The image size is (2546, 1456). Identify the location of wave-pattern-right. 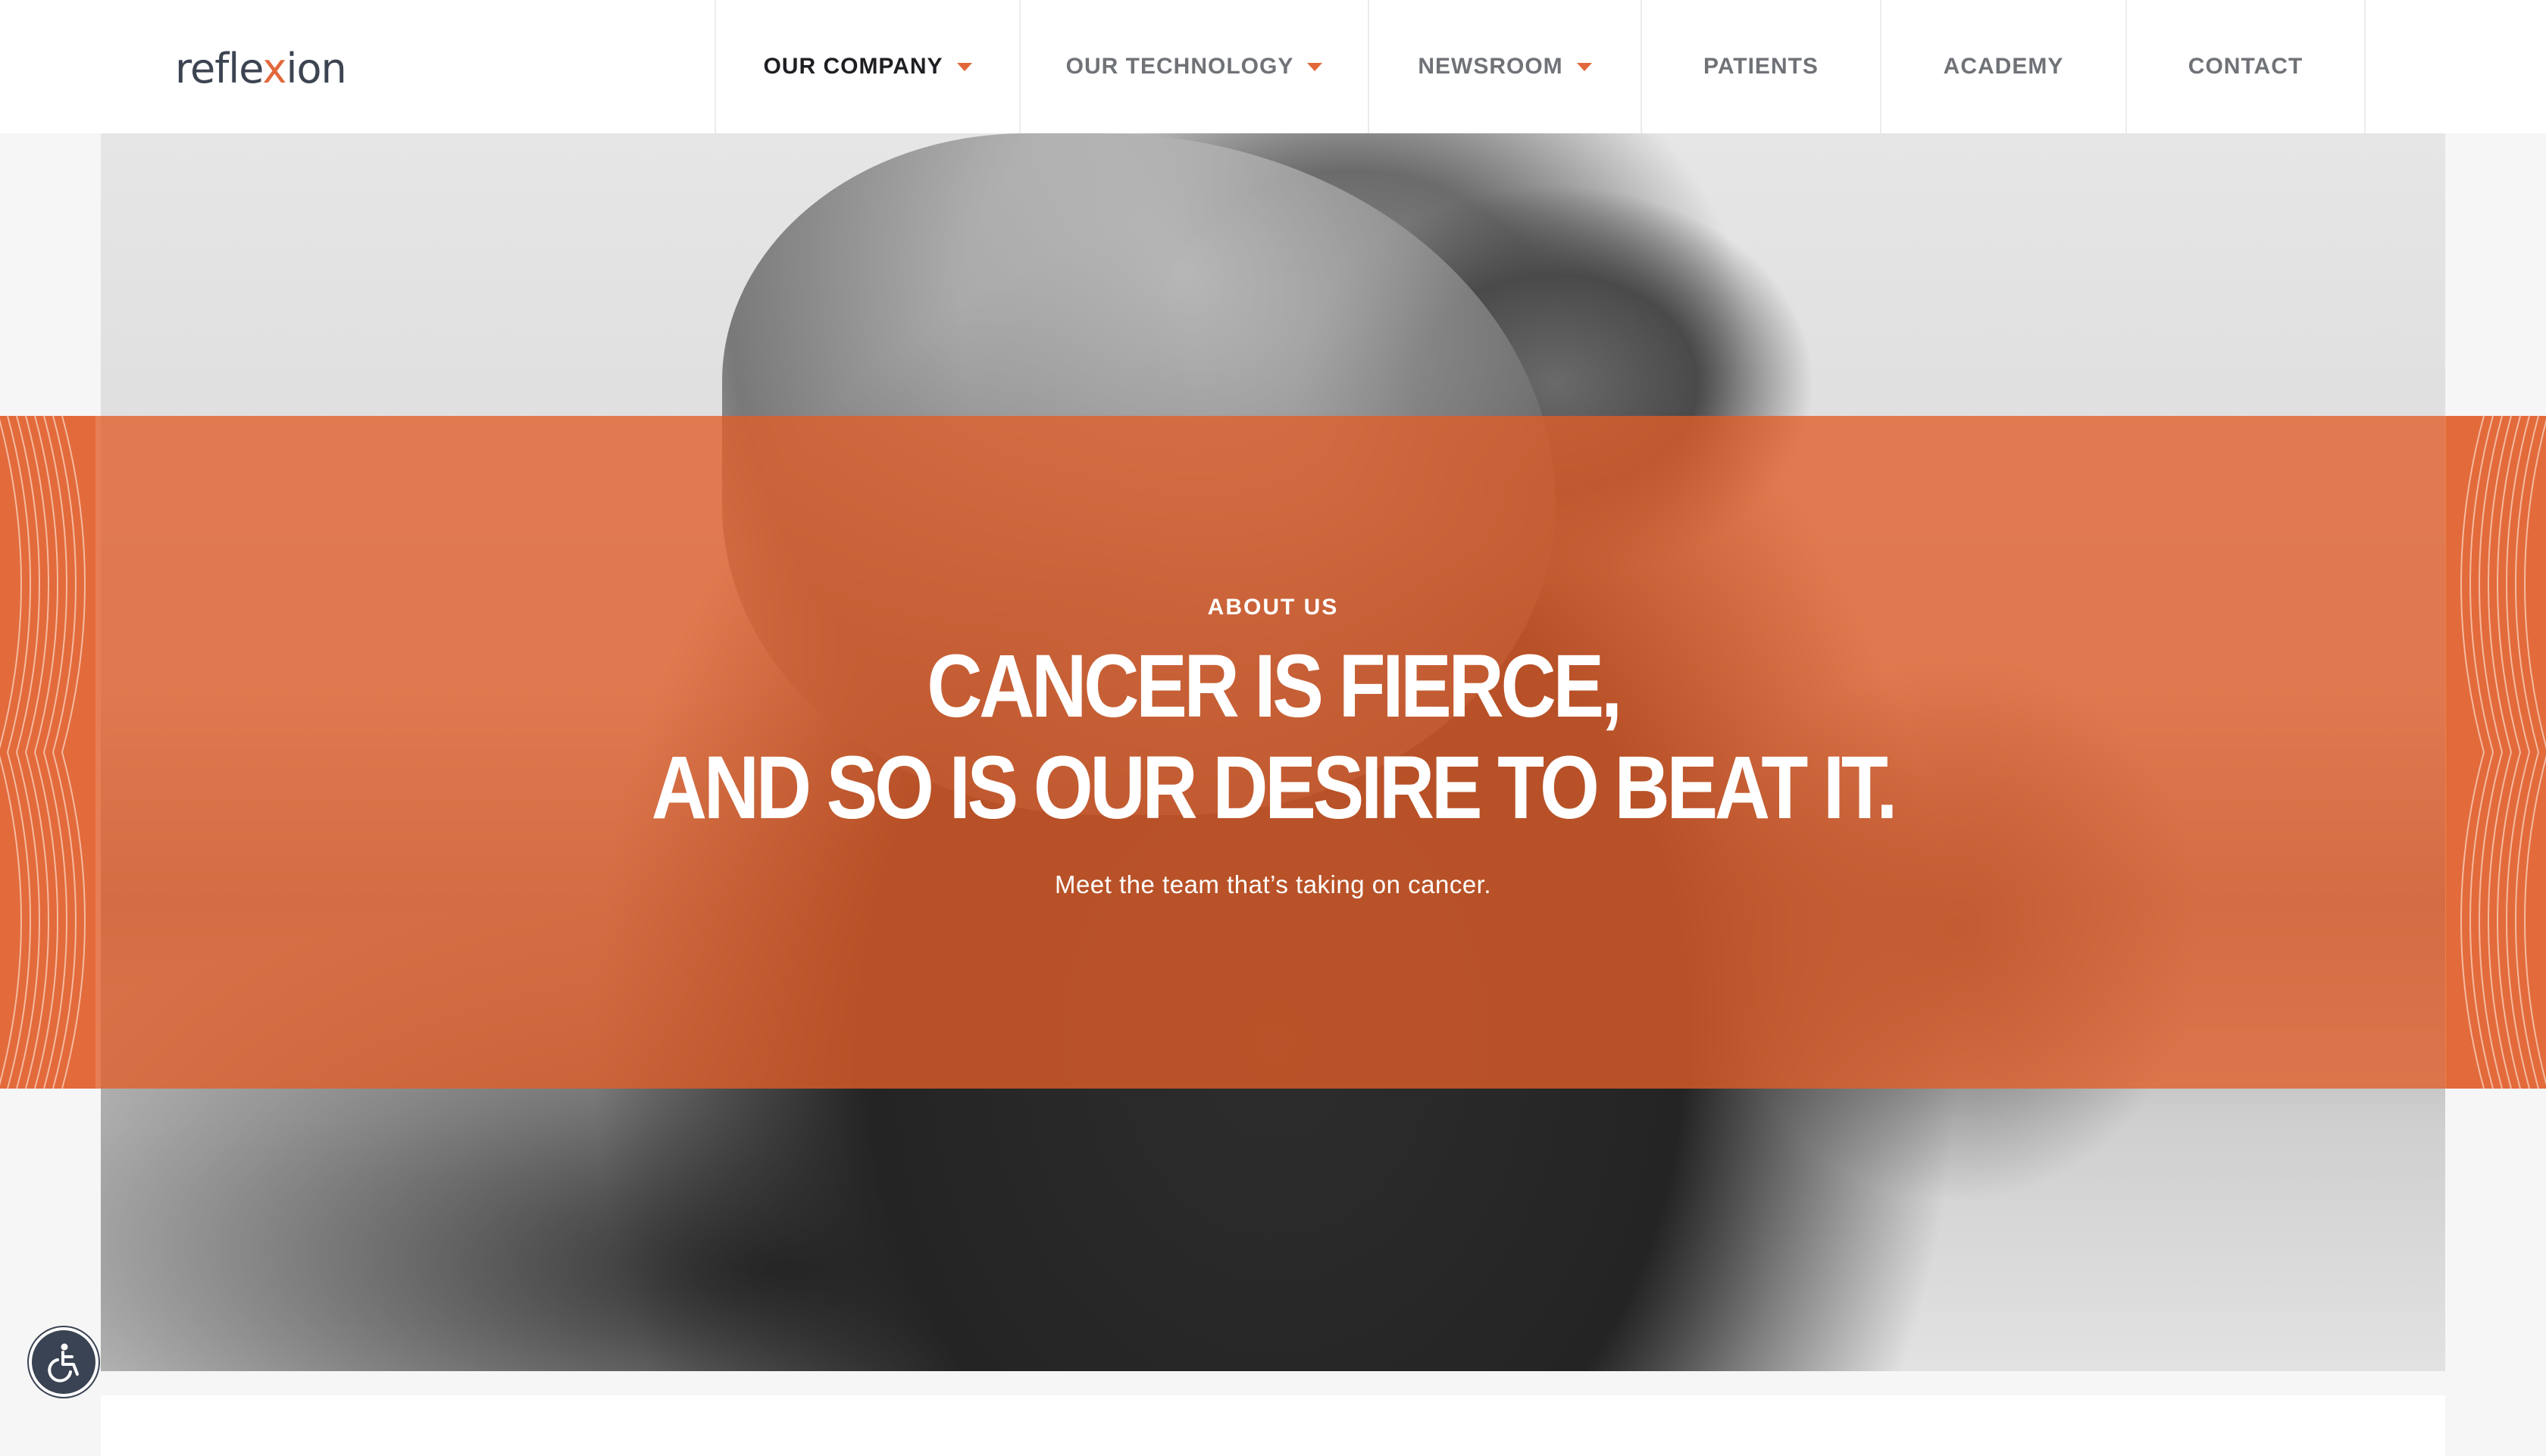
(2496, 752).